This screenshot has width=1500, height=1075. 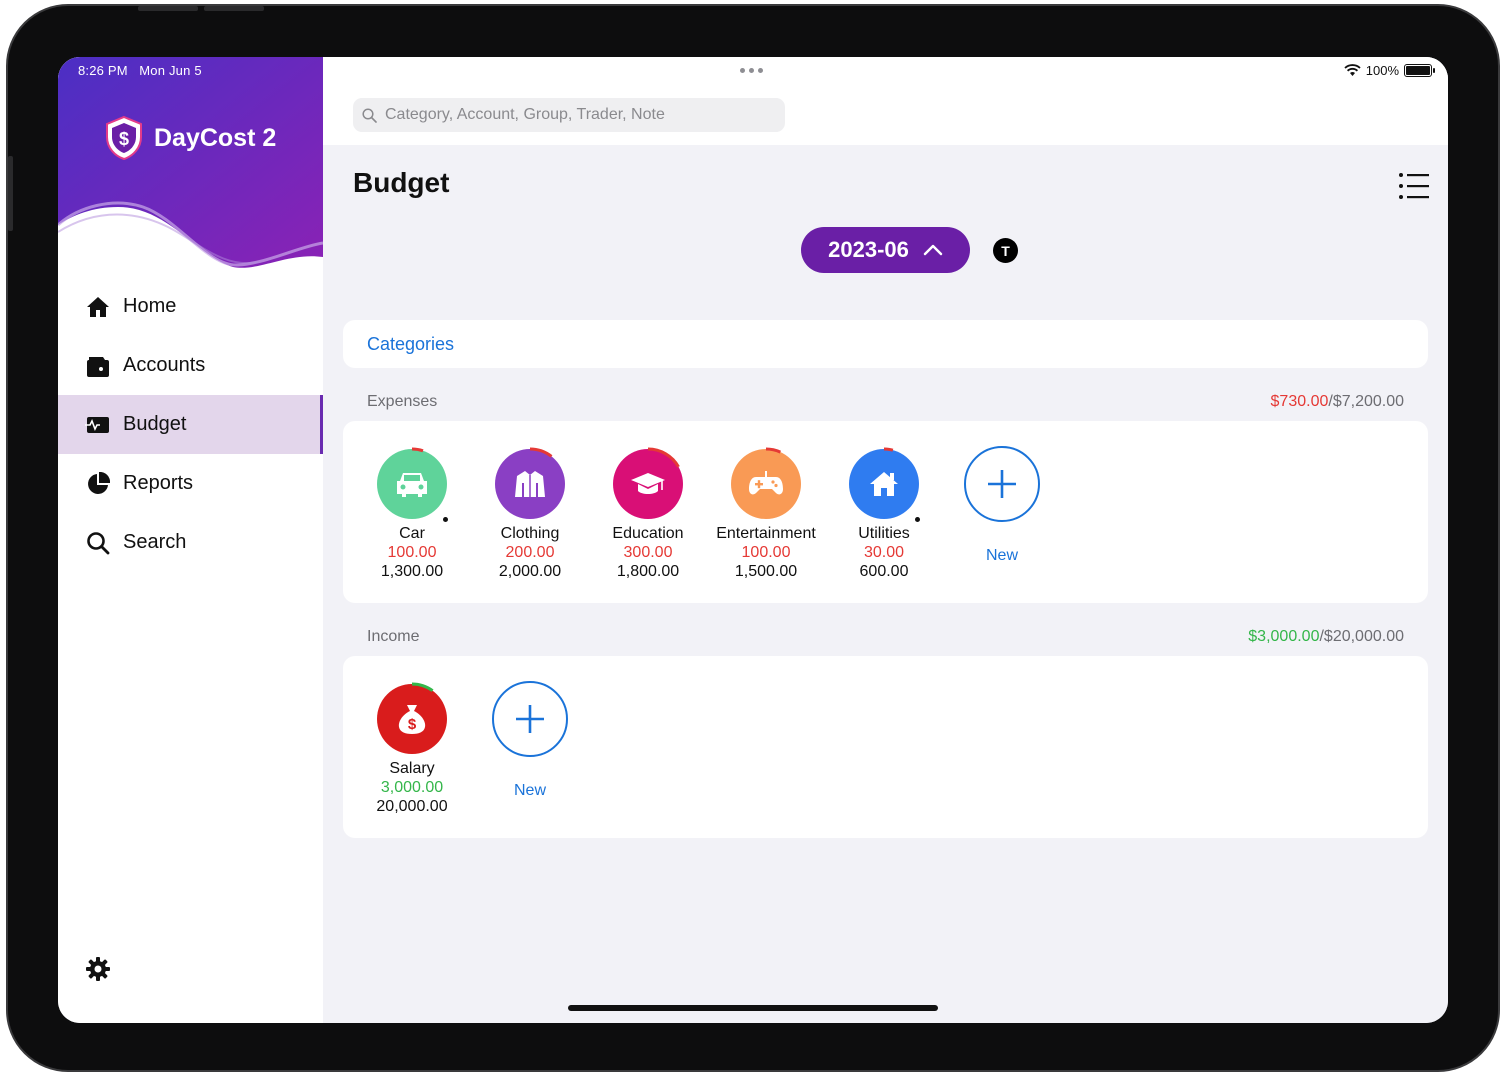 I want to click on categories-link: Categories, so click(x=410, y=344).